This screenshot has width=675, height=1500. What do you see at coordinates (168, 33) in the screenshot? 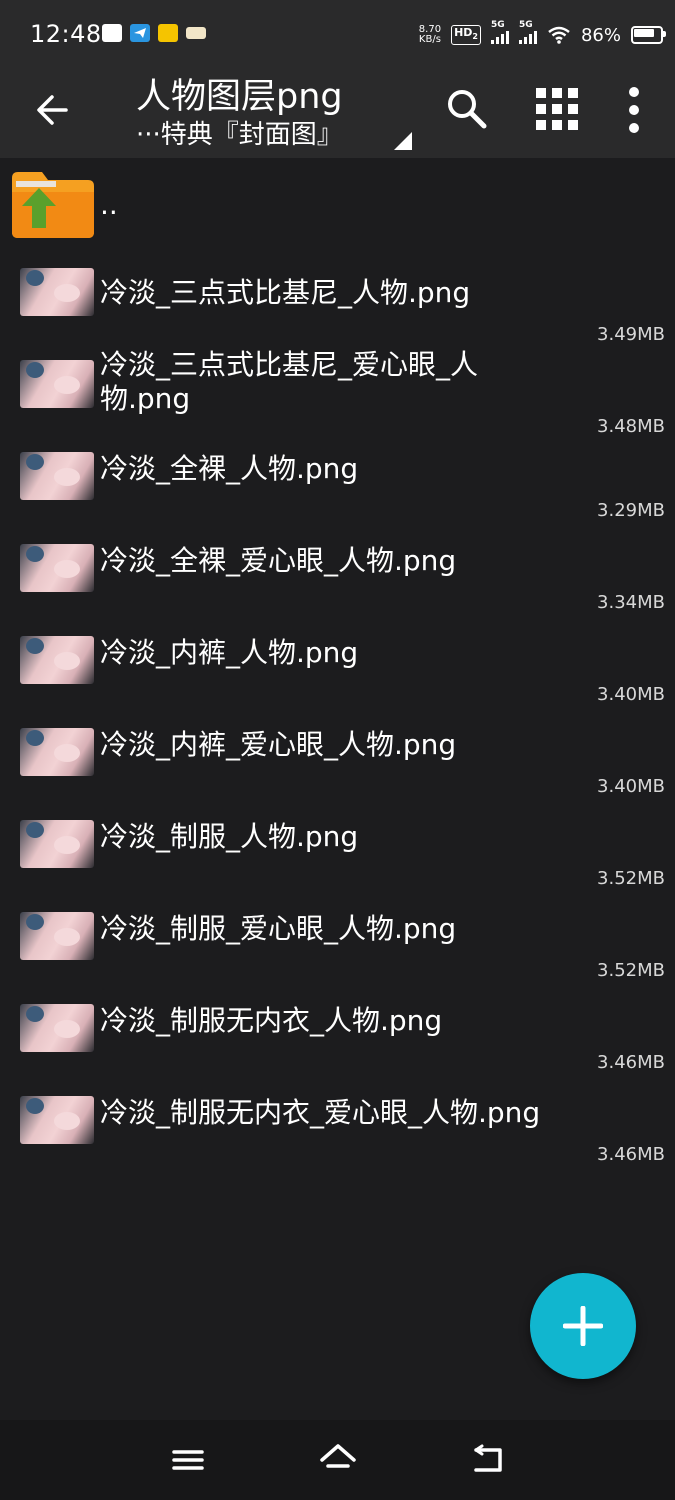
I see `meituan-notification-icon` at bounding box center [168, 33].